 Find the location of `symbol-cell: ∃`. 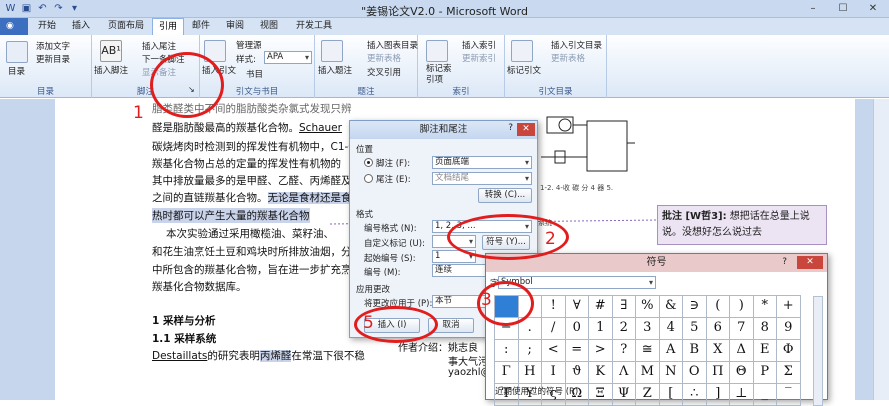

symbol-cell: ∃ is located at coordinates (623, 306).